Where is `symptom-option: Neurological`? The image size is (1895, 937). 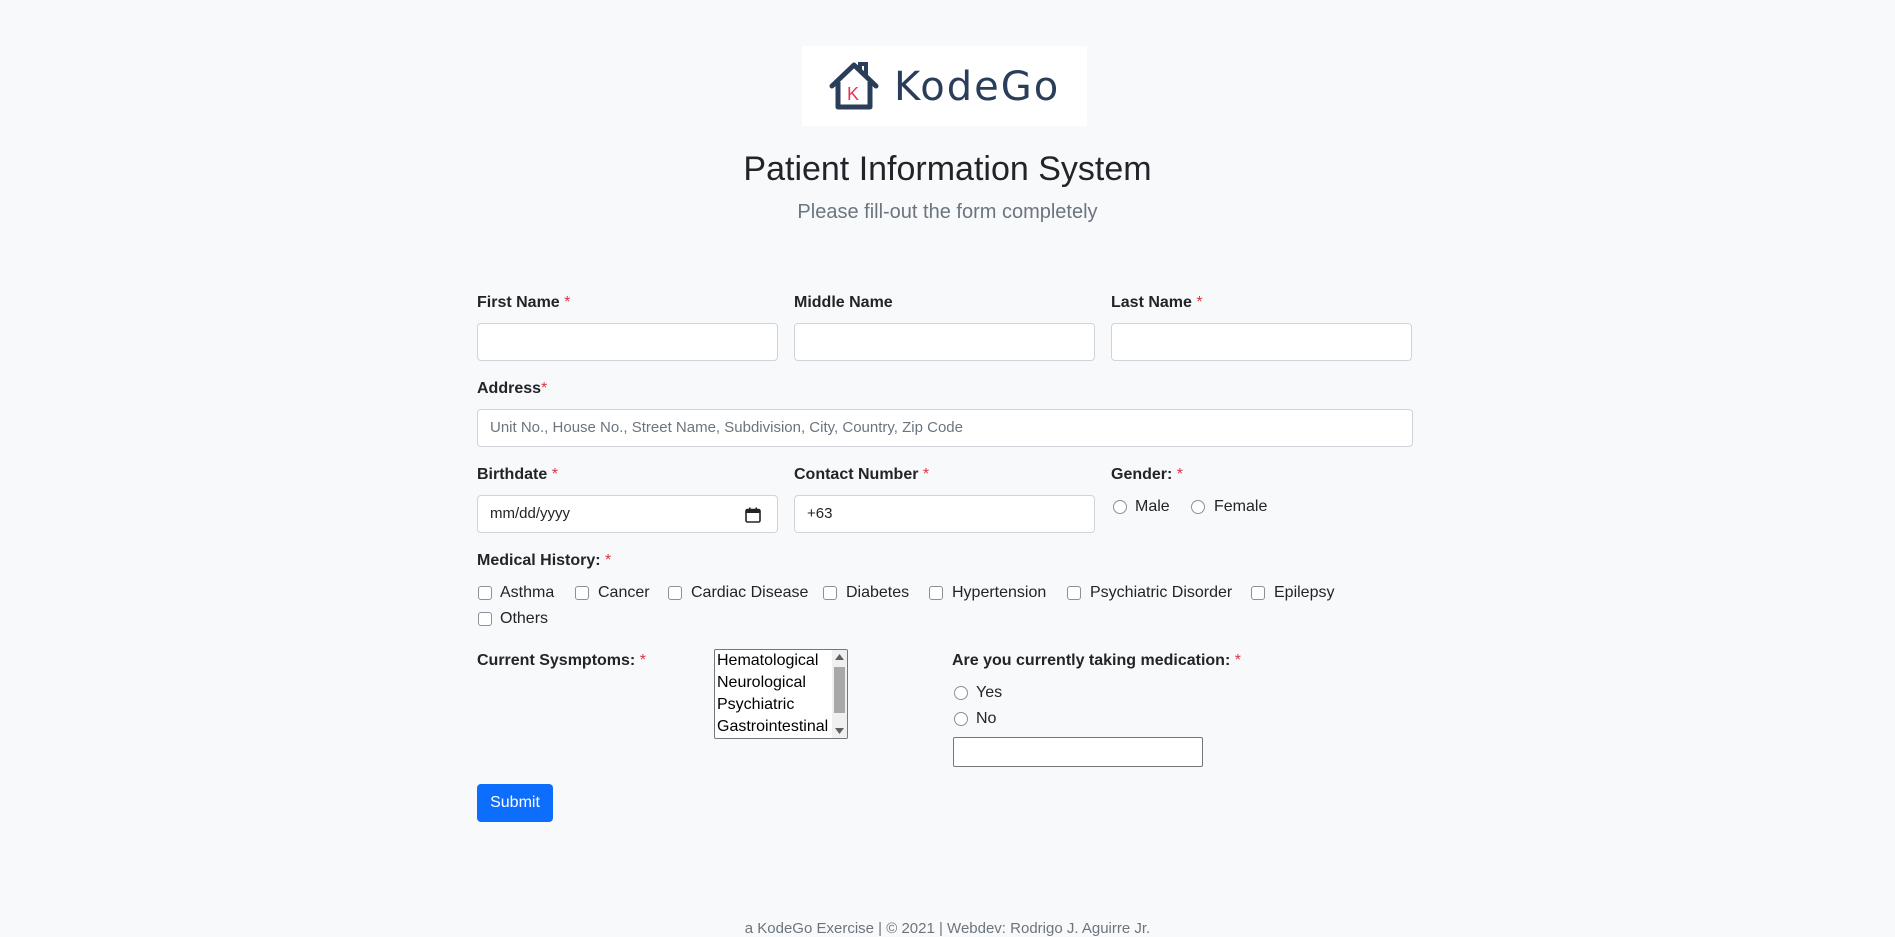 symptom-option: Neurological is located at coordinates (781, 683).